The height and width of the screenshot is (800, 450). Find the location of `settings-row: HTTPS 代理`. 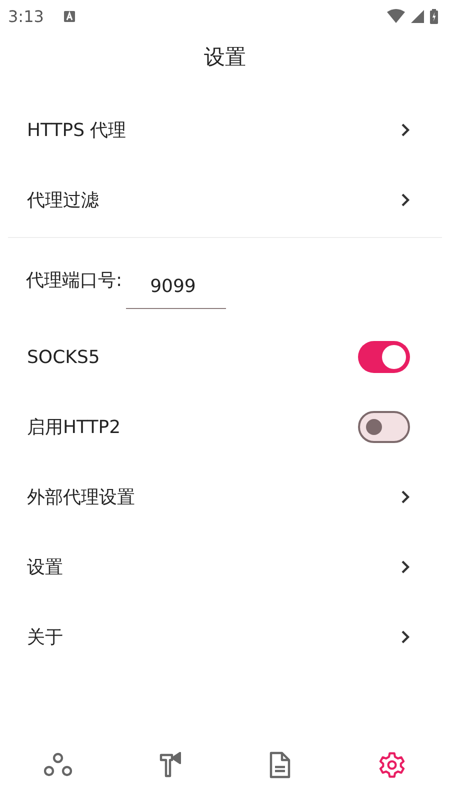

settings-row: HTTPS 代理 is located at coordinates (225, 130).